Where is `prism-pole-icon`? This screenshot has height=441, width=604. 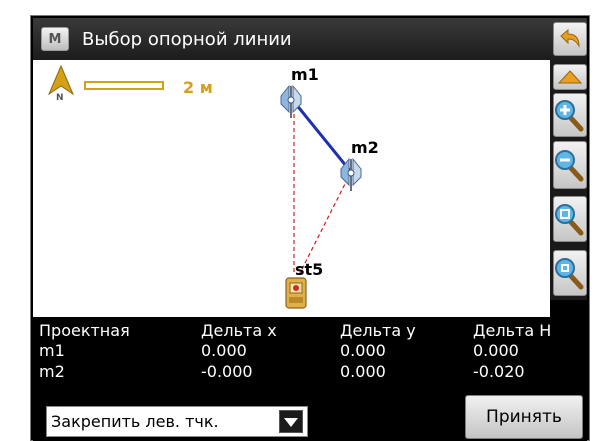 prism-pole-icon is located at coordinates (291, 101).